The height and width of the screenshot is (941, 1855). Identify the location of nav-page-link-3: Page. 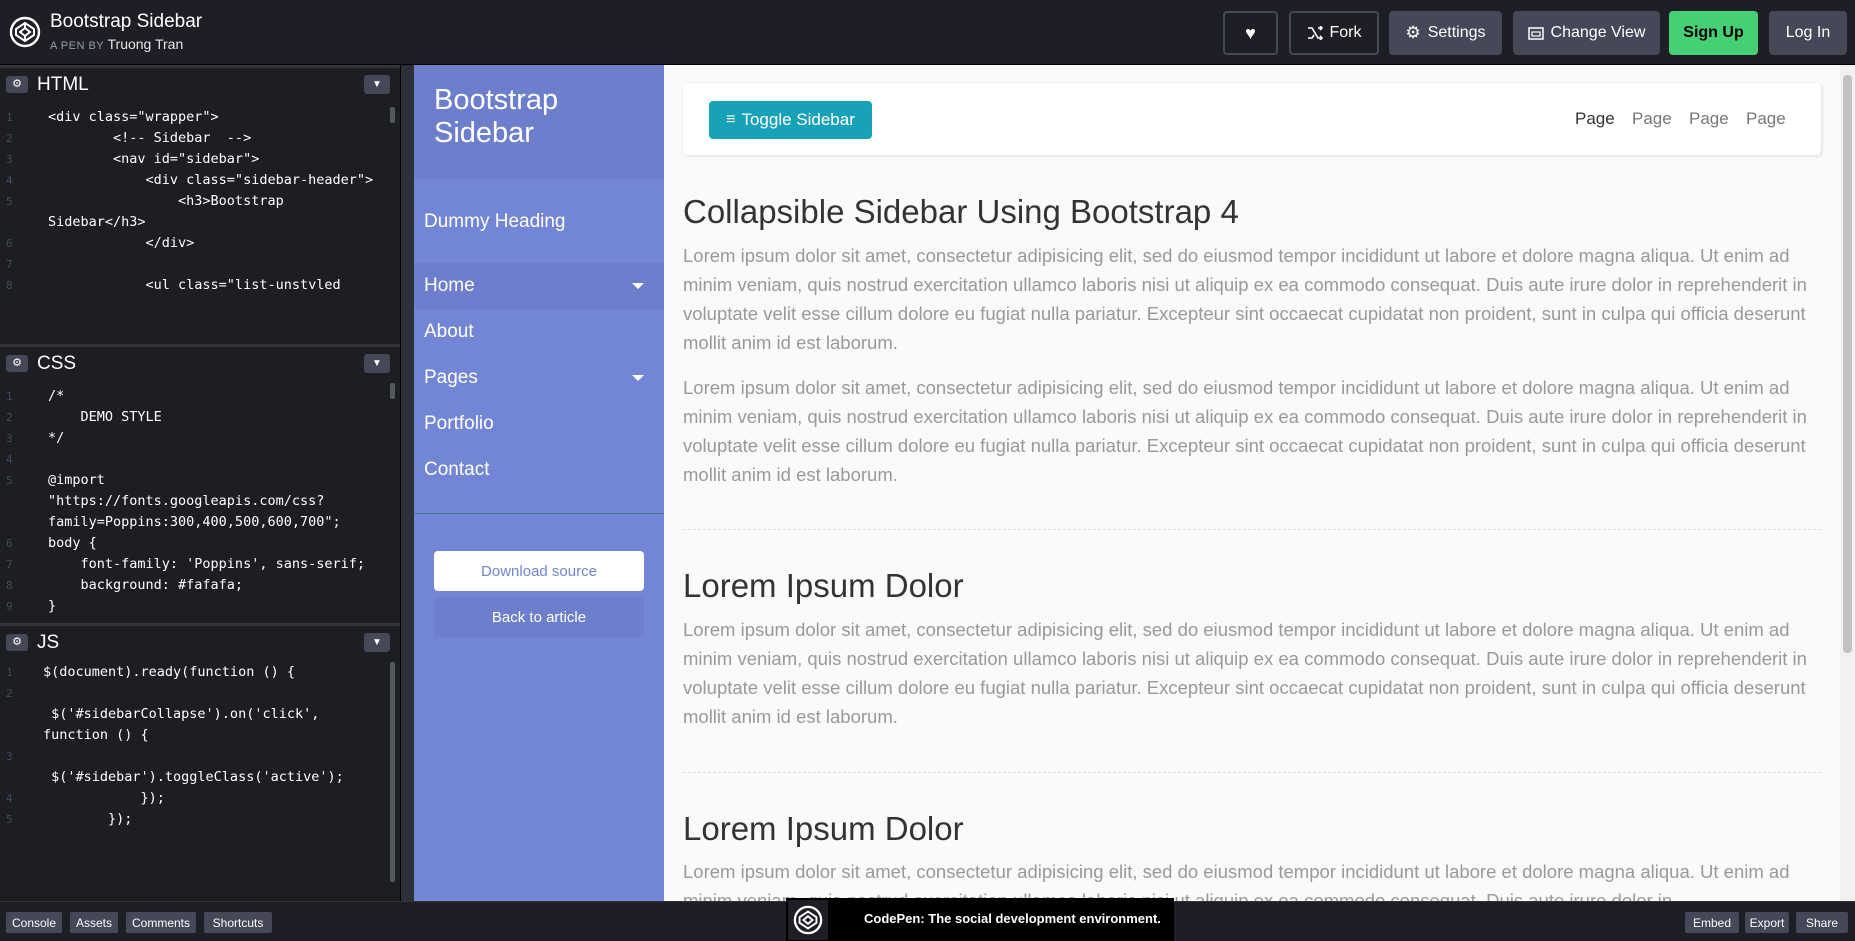
(1709, 119).